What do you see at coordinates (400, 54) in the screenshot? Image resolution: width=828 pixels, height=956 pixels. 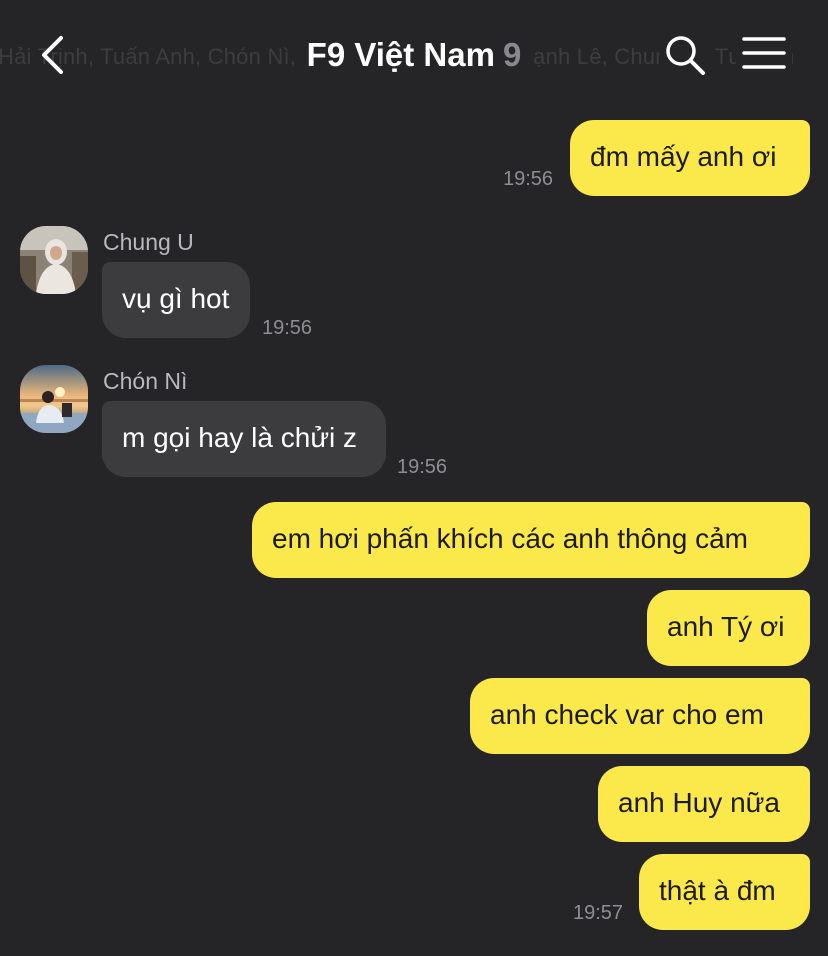 I see `chat-title: F9 Việt Nam` at bounding box center [400, 54].